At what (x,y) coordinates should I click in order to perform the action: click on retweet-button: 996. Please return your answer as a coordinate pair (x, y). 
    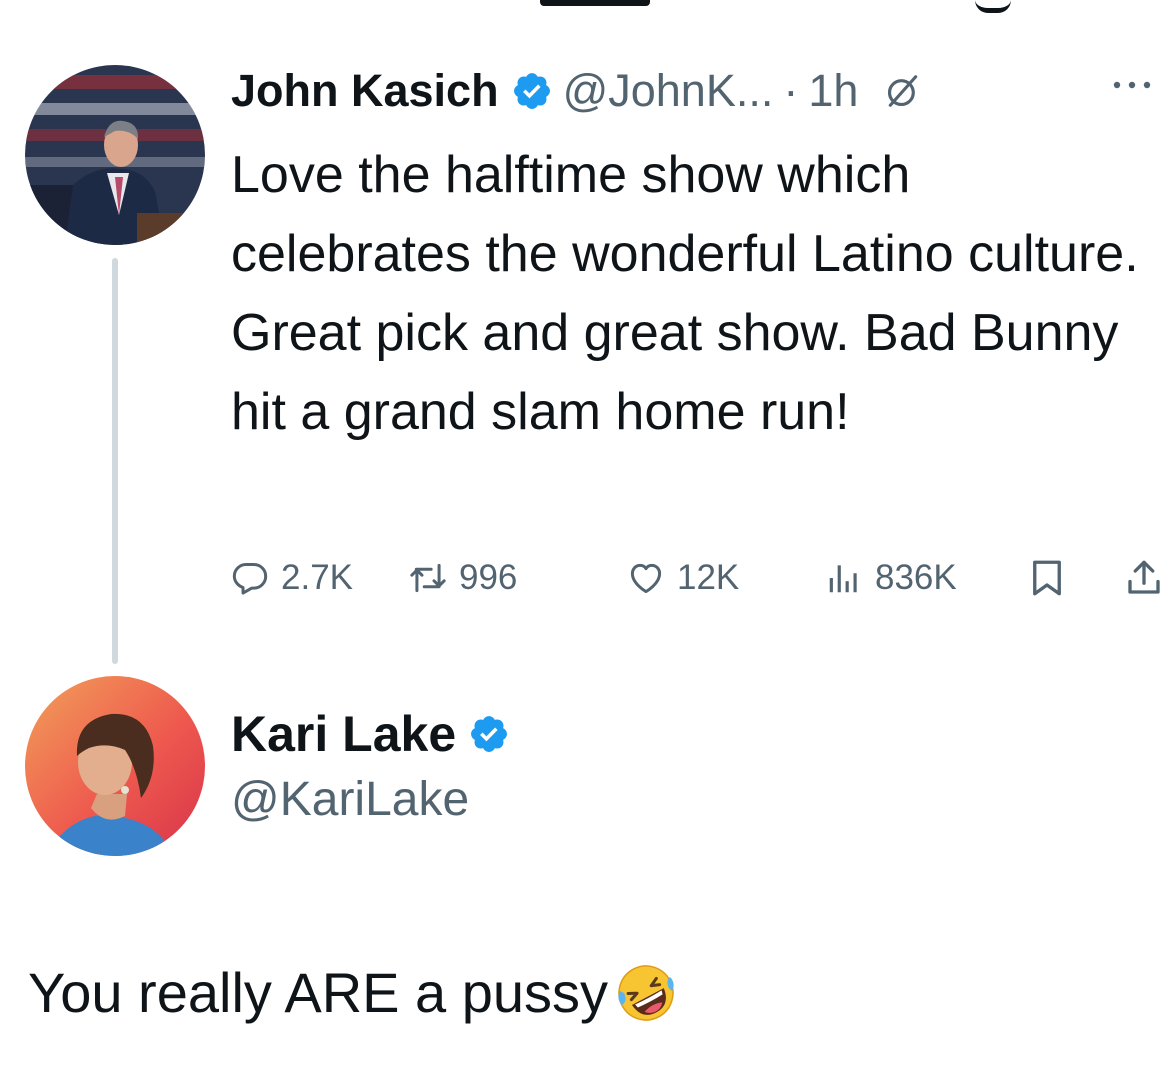
    Looking at the image, I should click on (463, 578).